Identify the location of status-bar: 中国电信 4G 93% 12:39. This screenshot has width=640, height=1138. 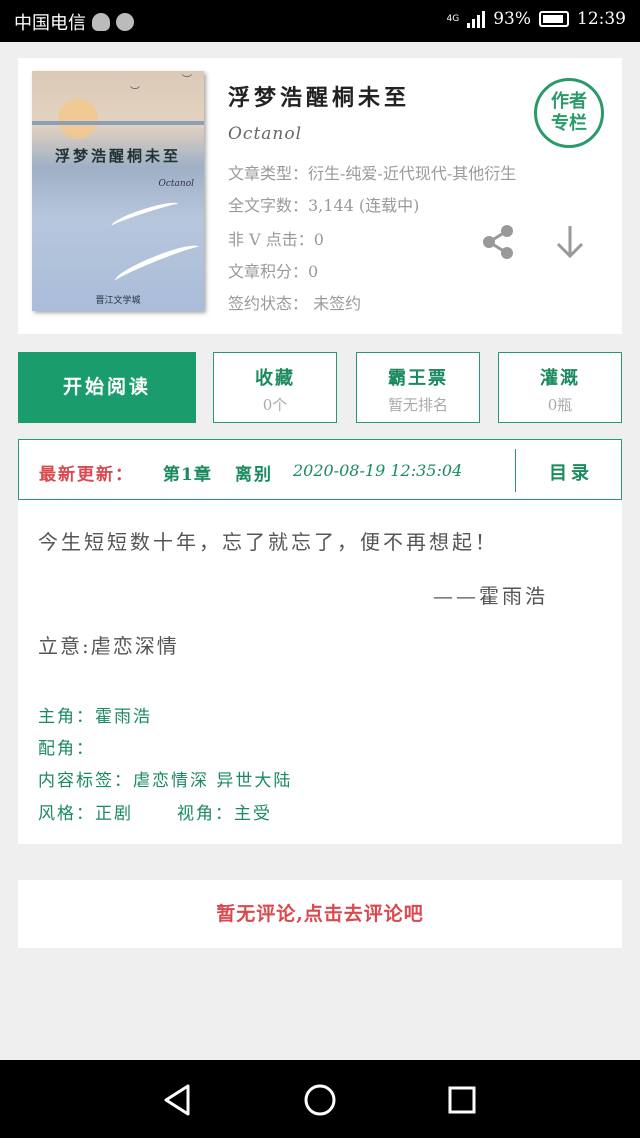
(320, 21).